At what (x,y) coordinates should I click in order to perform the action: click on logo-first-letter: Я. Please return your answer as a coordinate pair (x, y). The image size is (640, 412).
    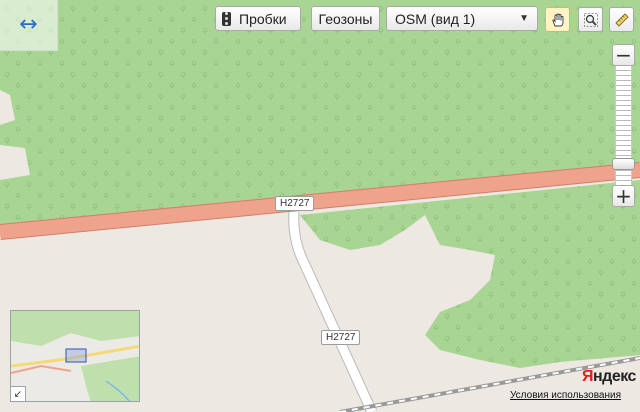
    Looking at the image, I should click on (588, 376).